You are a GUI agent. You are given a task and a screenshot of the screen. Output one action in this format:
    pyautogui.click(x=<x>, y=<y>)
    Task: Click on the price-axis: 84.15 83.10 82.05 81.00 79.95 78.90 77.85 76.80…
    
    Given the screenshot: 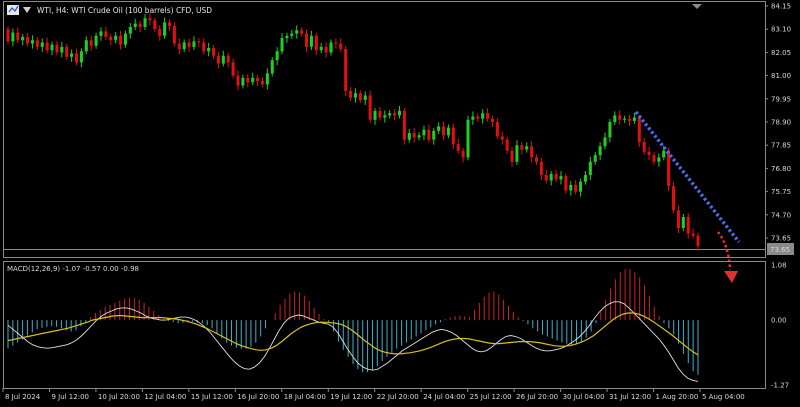 What is the action you would take?
    pyautogui.click(x=778, y=123)
    